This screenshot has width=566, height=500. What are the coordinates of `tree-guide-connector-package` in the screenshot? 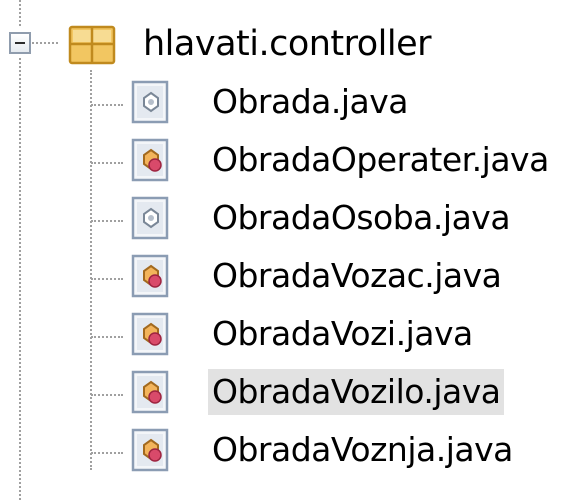 It's located at (45, 43).